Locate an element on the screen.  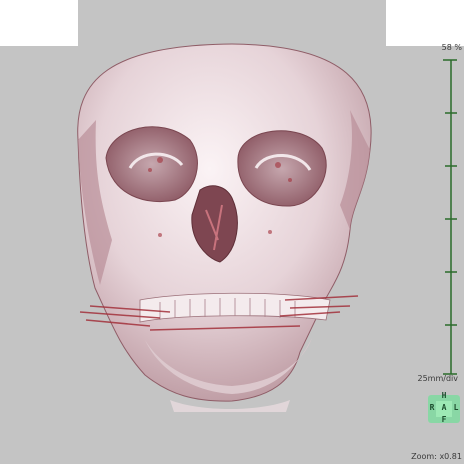
annotation-box-left is located at coordinates (39, 23).